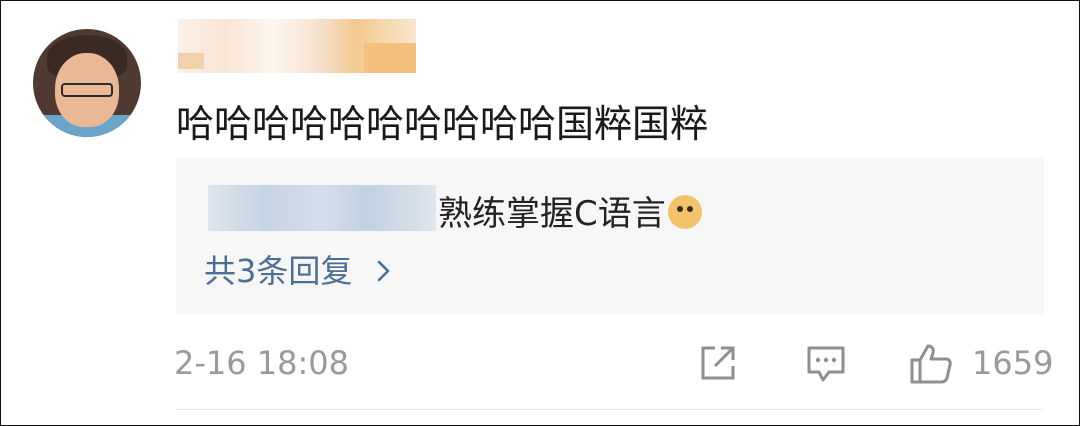  What do you see at coordinates (383, 271) in the screenshot?
I see `chevron-right-icon` at bounding box center [383, 271].